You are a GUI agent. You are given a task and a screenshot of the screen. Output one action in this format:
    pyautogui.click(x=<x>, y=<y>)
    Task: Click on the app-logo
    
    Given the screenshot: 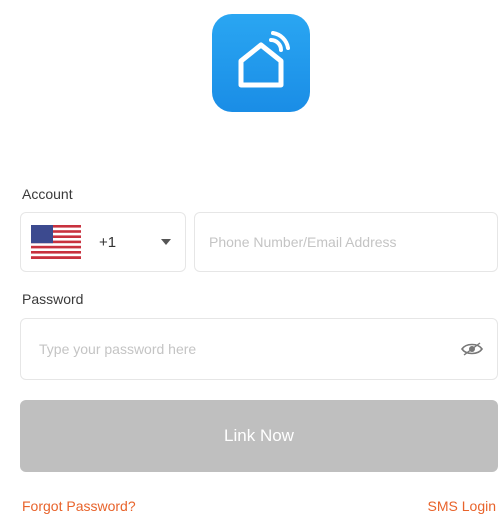 What is the action you would take?
    pyautogui.click(x=261, y=63)
    